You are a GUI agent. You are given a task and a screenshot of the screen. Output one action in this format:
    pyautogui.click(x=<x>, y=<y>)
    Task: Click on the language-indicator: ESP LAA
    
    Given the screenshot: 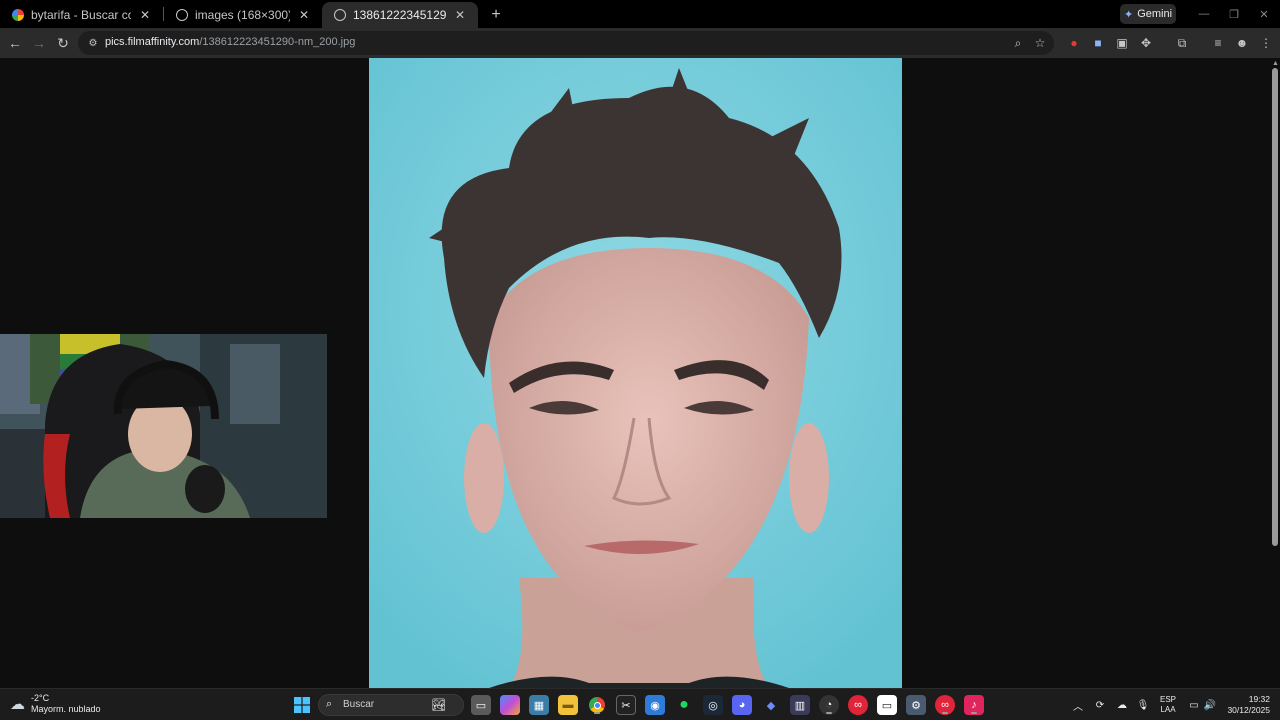 What is the action you would take?
    pyautogui.click(x=1168, y=705)
    